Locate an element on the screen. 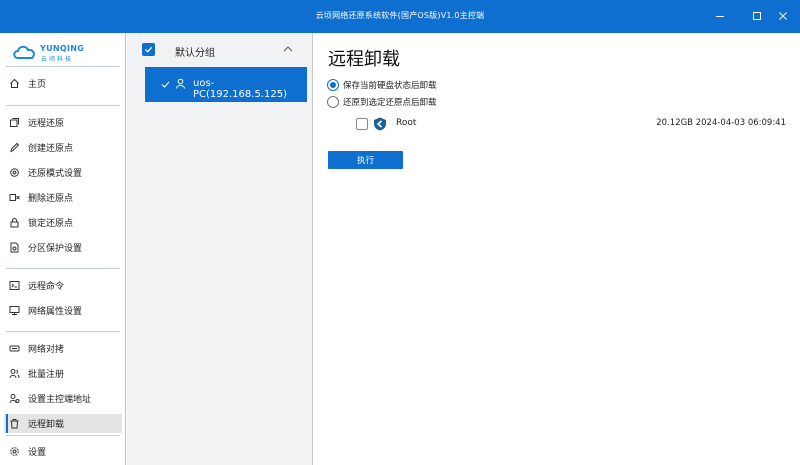 This screenshot has height=465, width=800. nav-create-restore-point: 创建还原点 is located at coordinates (63, 147).